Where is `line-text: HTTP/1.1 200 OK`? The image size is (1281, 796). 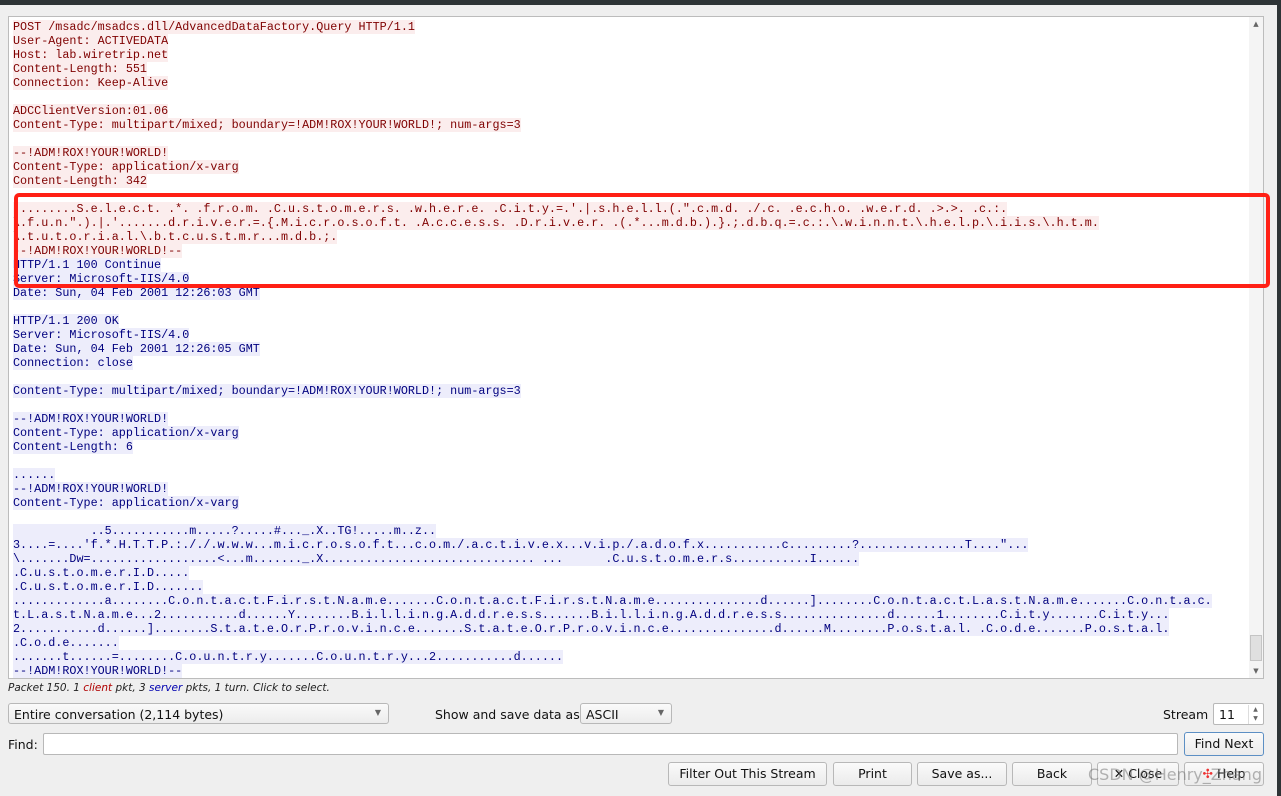
line-text: HTTP/1.1 200 OK is located at coordinates (66, 321).